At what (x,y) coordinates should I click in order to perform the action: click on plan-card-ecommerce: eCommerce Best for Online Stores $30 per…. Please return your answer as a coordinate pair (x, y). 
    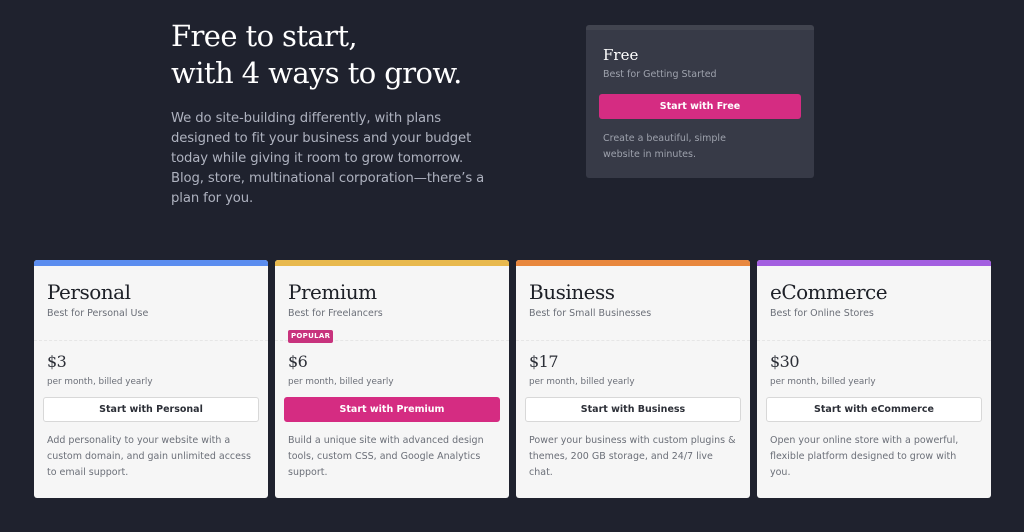
    Looking at the image, I should click on (874, 379).